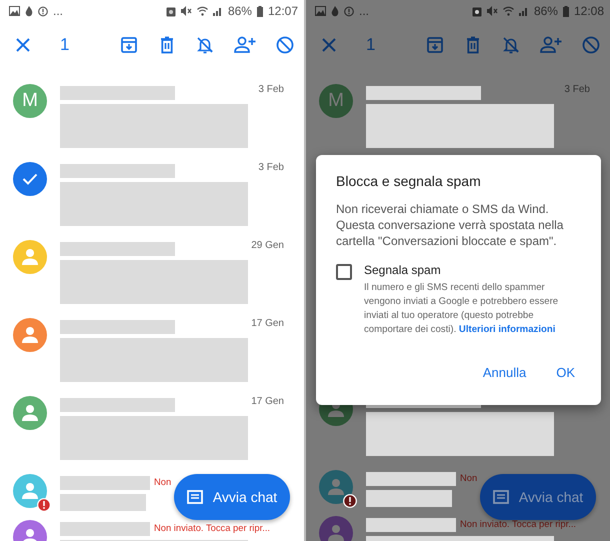  I want to click on selected-check-avatar, so click(30, 179).